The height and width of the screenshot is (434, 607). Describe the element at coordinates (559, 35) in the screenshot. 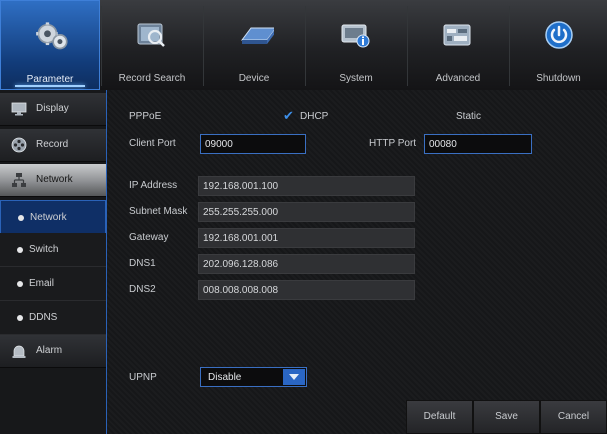

I see `power-icon` at that location.